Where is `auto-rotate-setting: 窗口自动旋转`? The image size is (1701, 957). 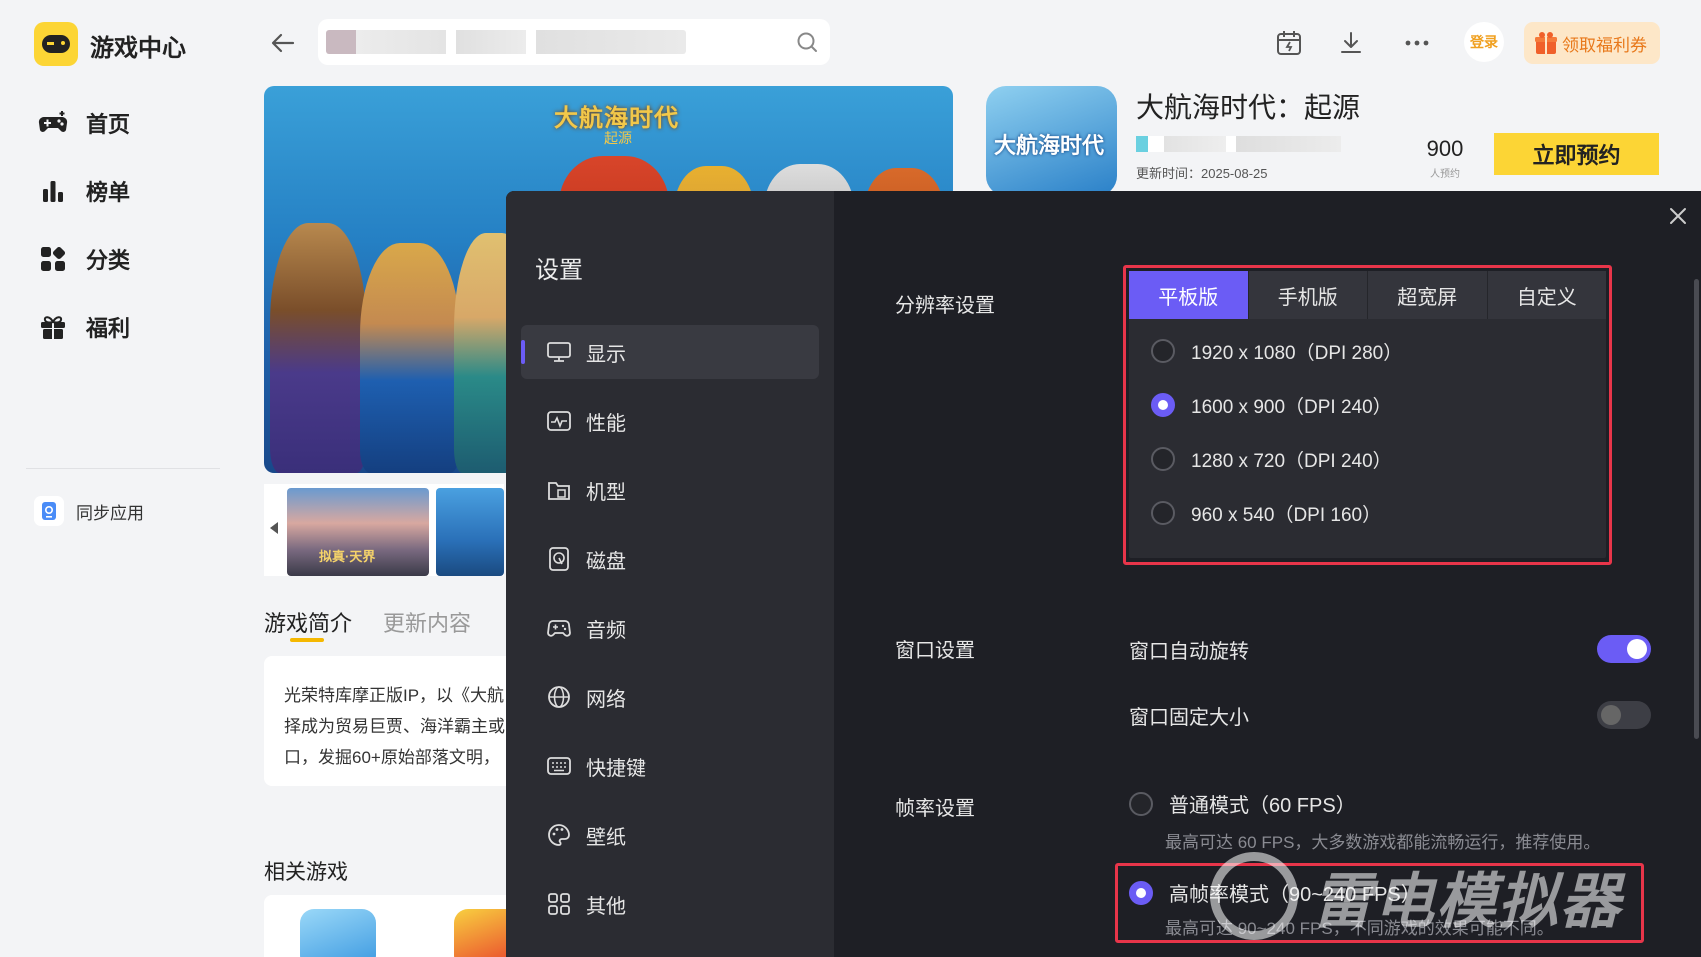 auto-rotate-setting: 窗口自动旋转 is located at coordinates (1390, 649).